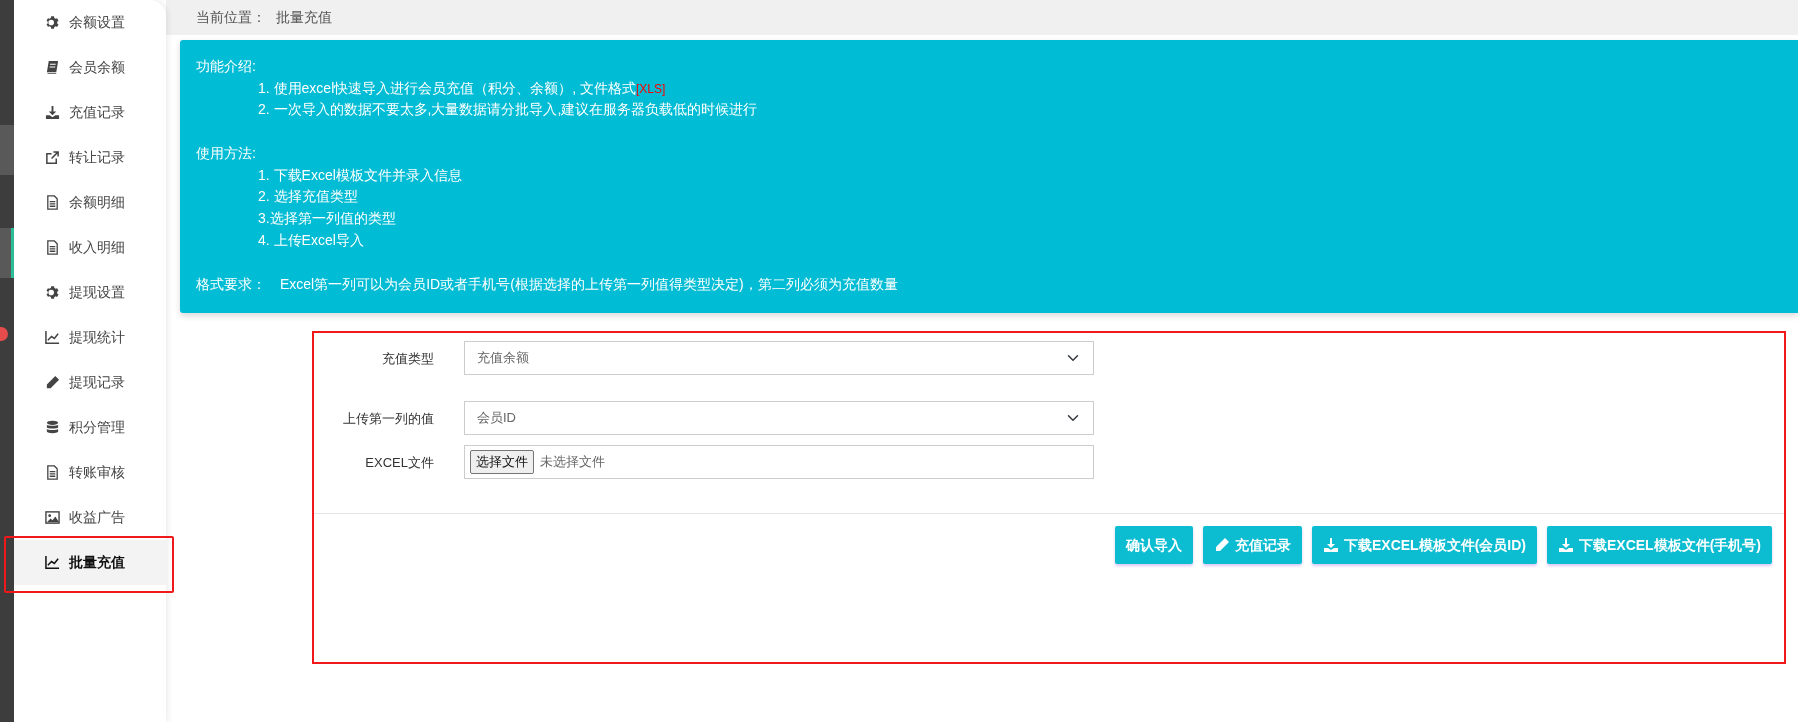  Describe the element at coordinates (308, 197) in the screenshot. I see `info-line: 2. 选择充值类型` at that location.